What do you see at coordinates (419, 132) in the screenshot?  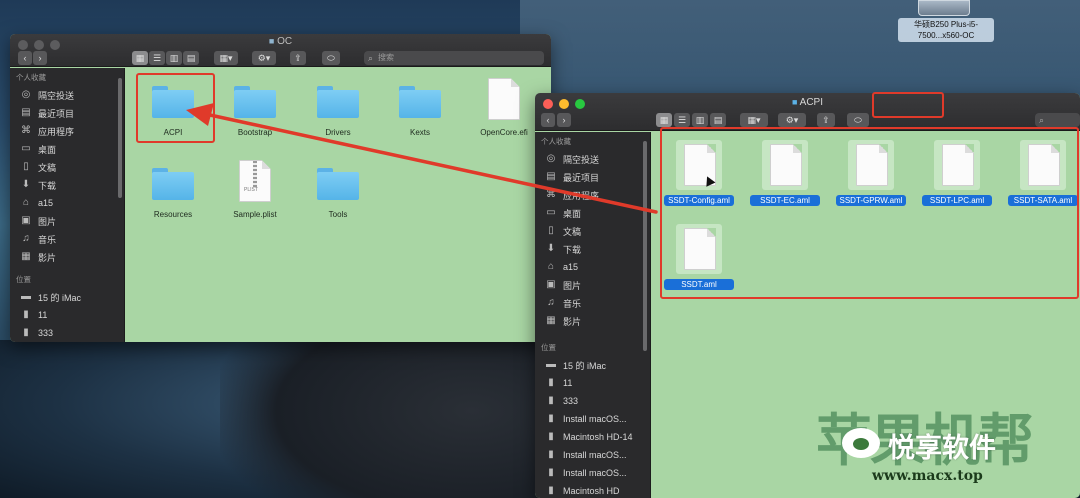 I see `item-label: Kexts` at bounding box center [419, 132].